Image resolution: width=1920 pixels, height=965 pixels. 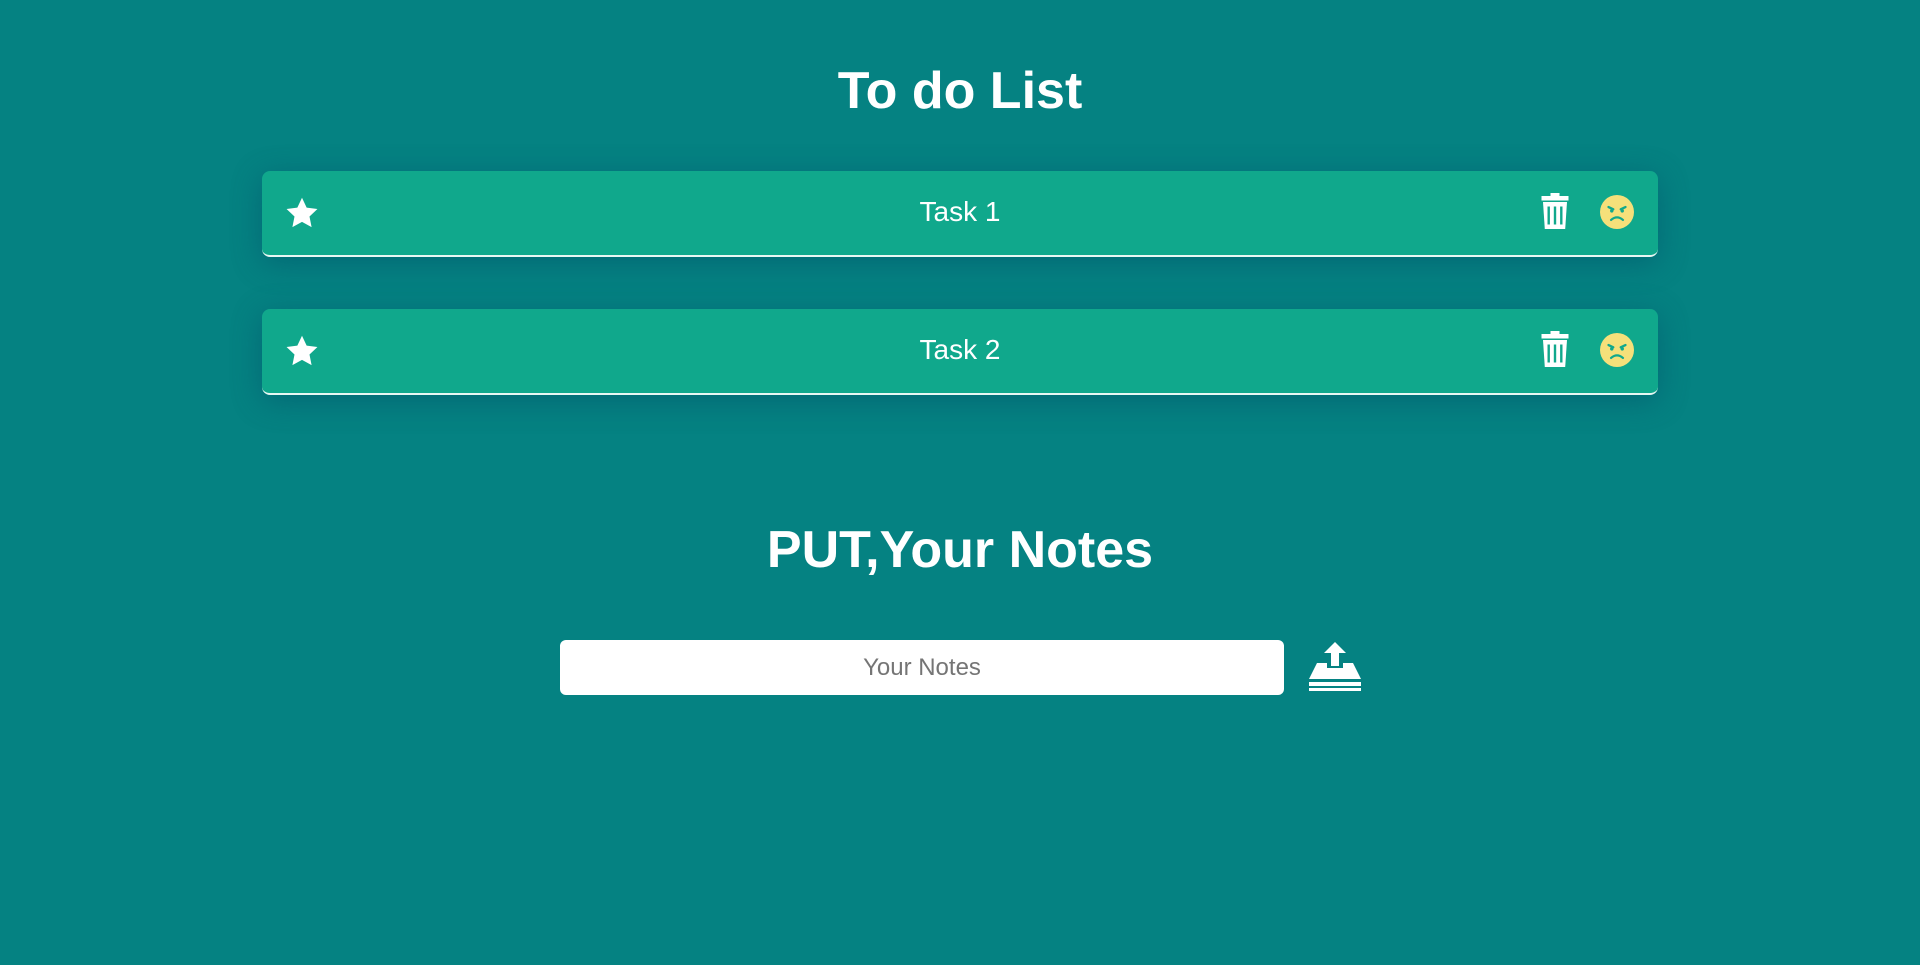 What do you see at coordinates (960, 550) in the screenshot?
I see `notes-title: PUT,Your Notes` at bounding box center [960, 550].